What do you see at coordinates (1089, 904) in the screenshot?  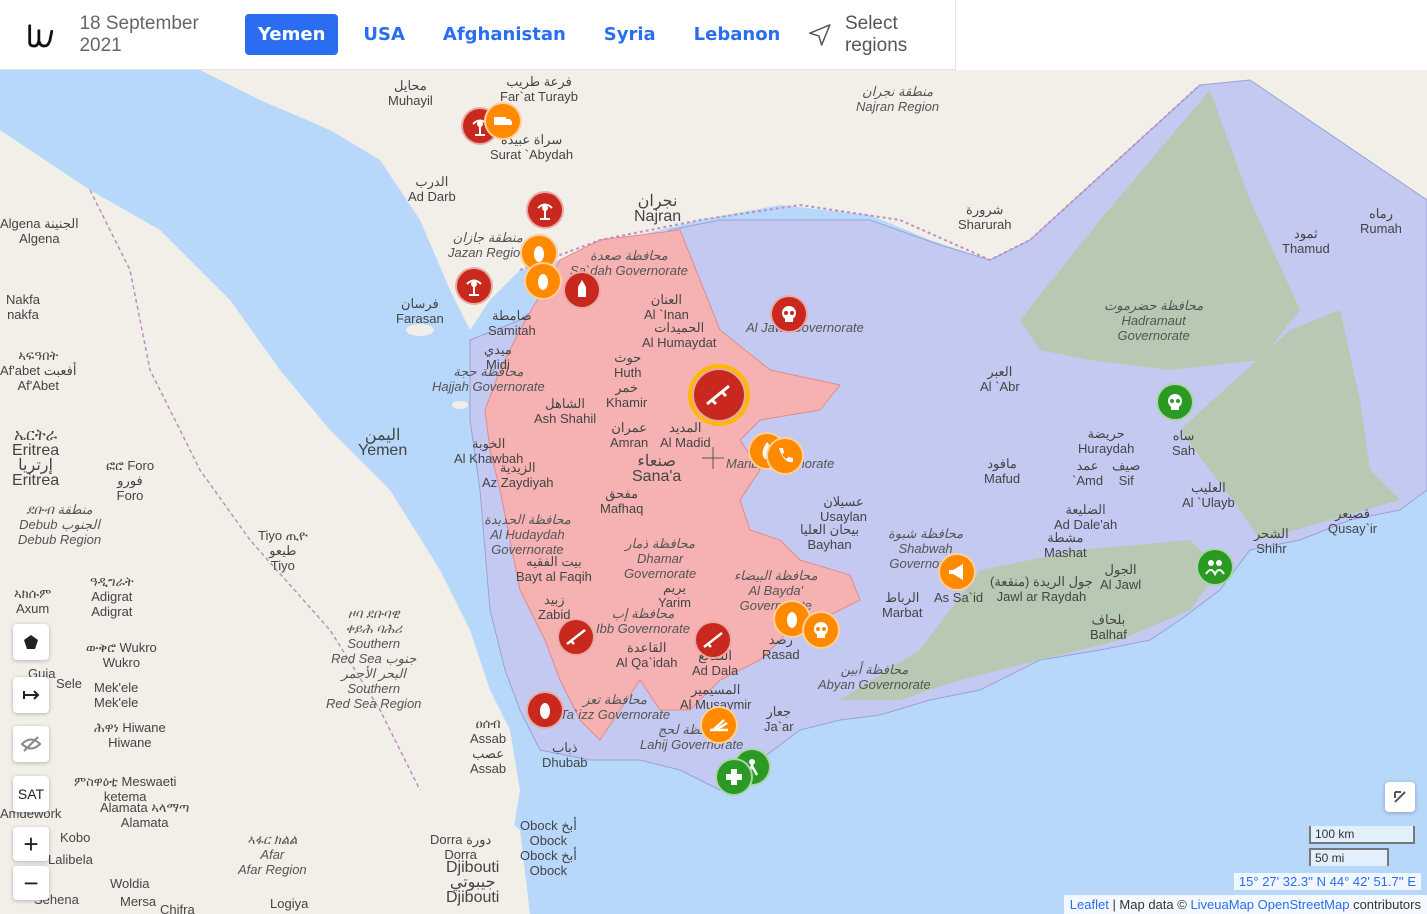 I see `leaflet-link: Leaflet` at bounding box center [1089, 904].